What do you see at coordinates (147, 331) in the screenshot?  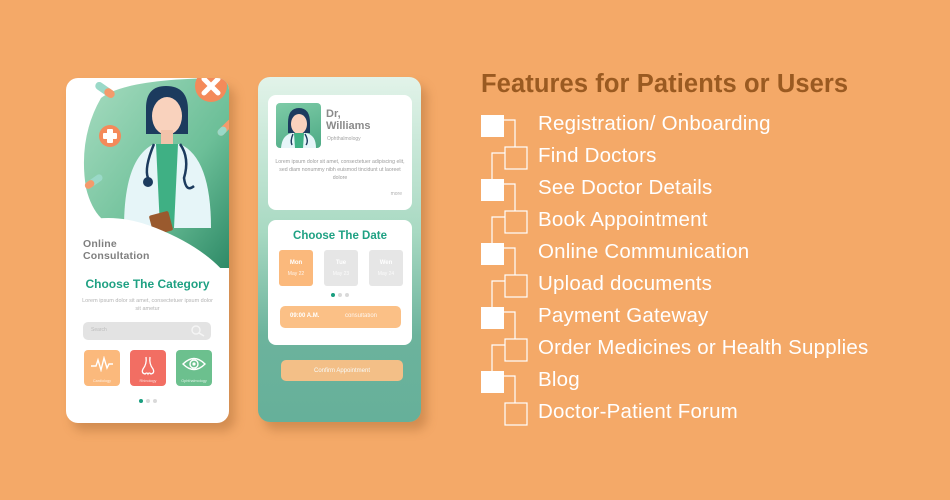 I see `search-input: Search` at bounding box center [147, 331].